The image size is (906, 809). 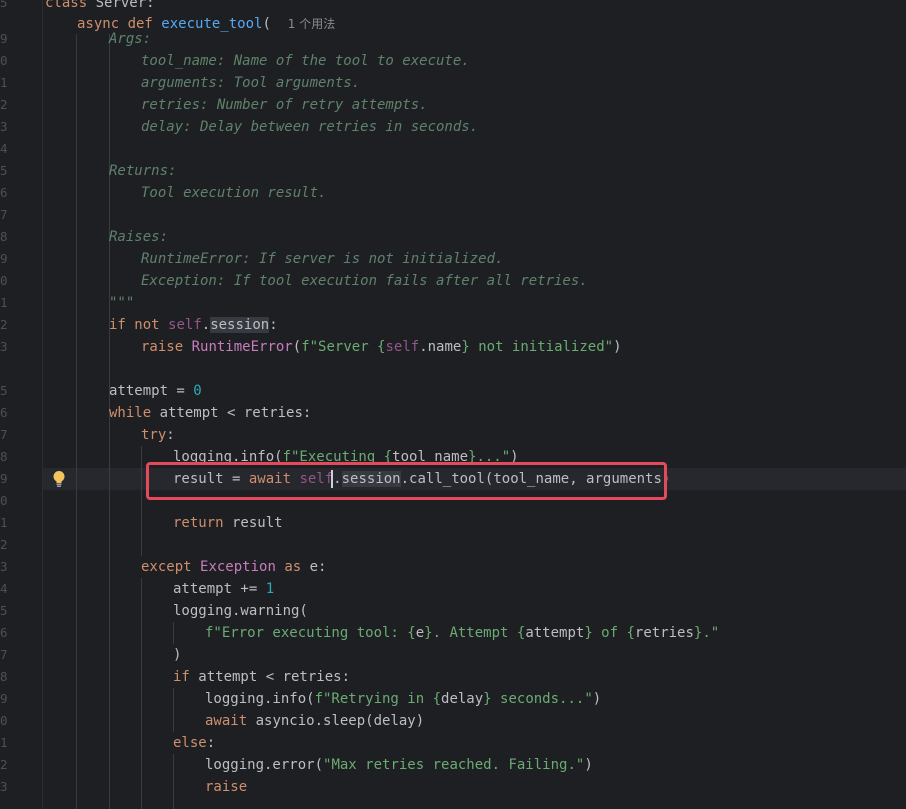 I want to click on call: asyncio.sleep(delay), so click(x=336, y=721).